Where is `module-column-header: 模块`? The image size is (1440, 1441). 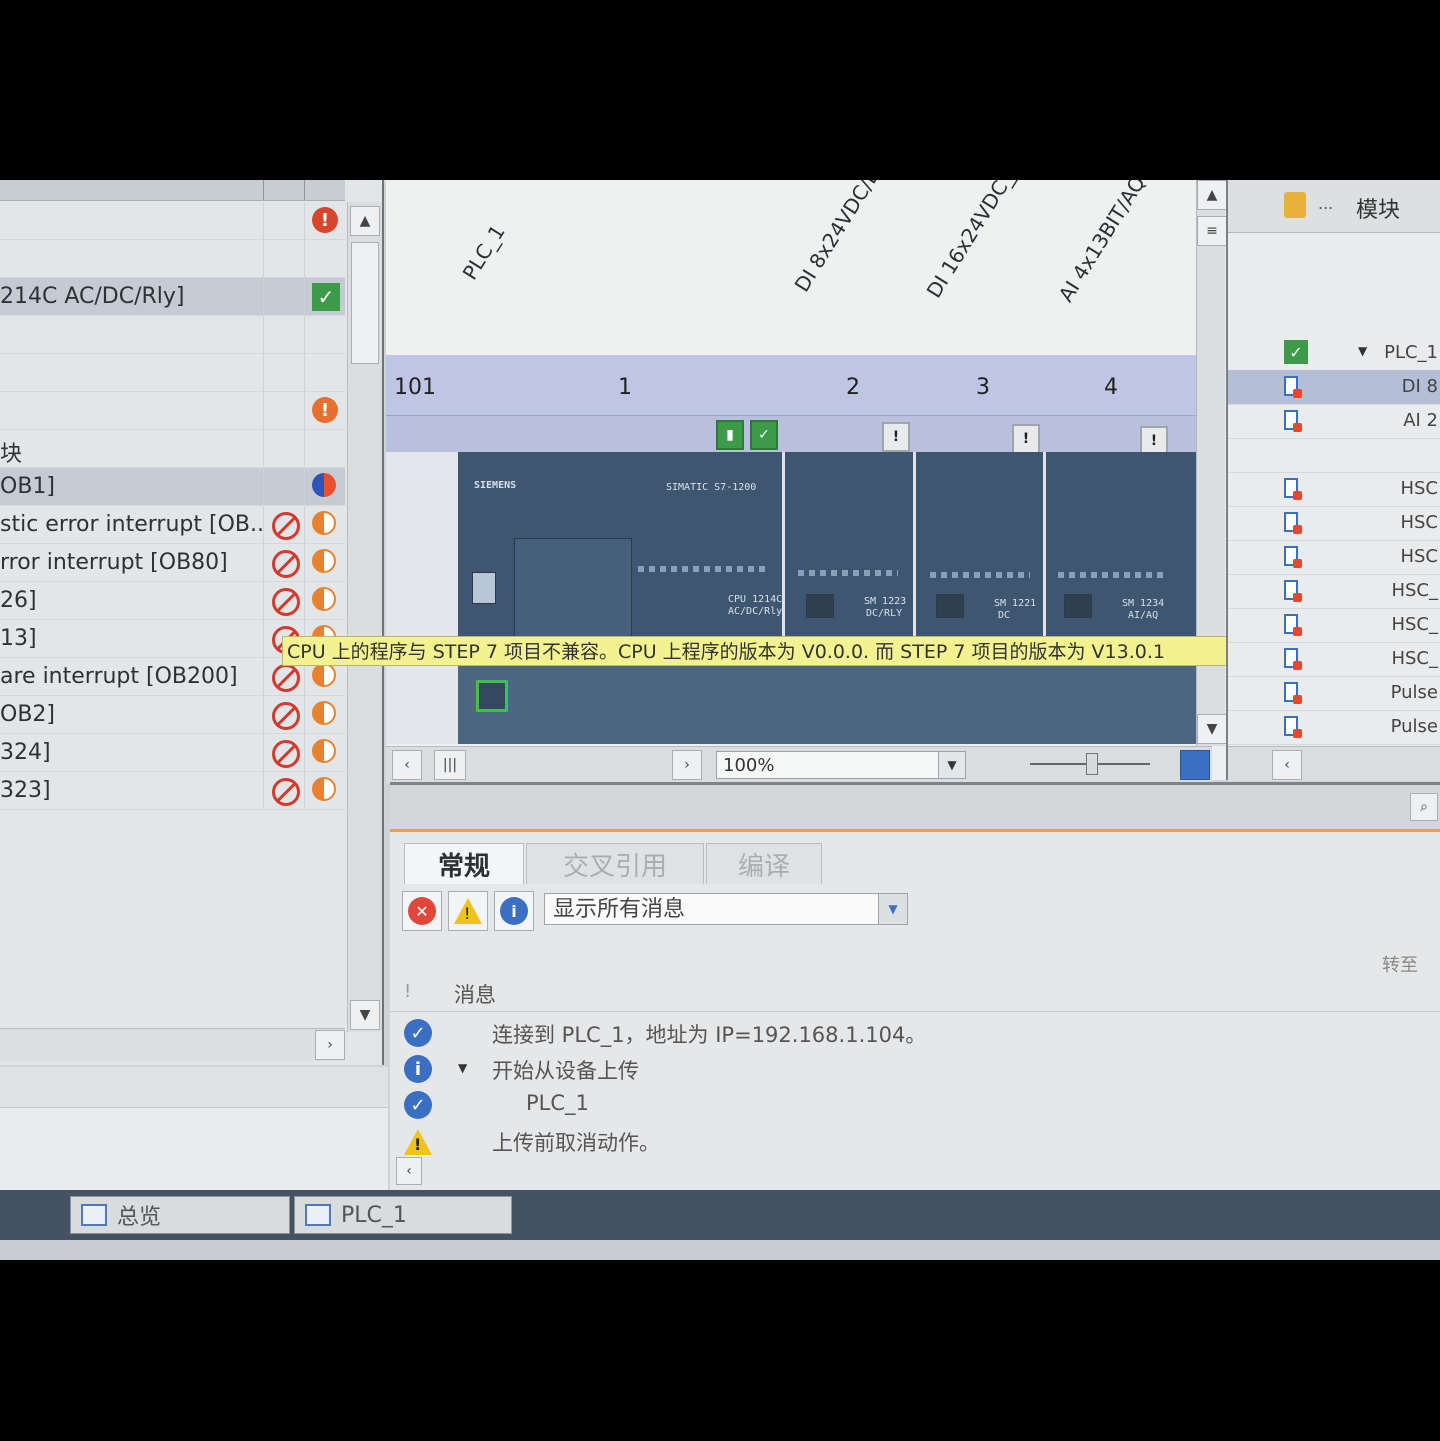
module-column-header: 模块 is located at coordinates (1378, 210).